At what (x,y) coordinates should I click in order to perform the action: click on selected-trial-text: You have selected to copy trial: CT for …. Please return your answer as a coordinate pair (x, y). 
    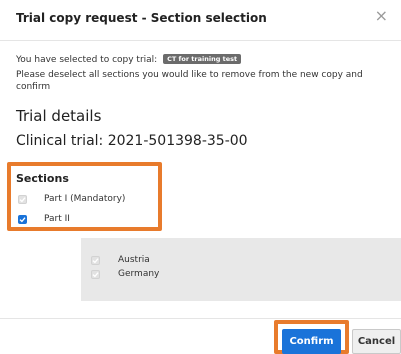
    Looking at the image, I should click on (129, 59).